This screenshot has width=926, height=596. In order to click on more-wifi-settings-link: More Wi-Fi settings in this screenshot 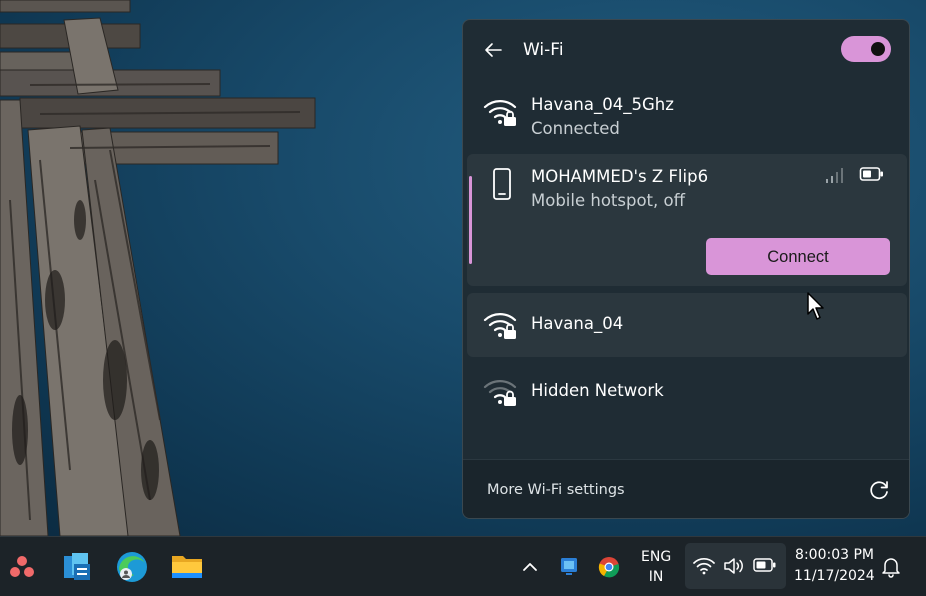, I will do `click(556, 490)`.